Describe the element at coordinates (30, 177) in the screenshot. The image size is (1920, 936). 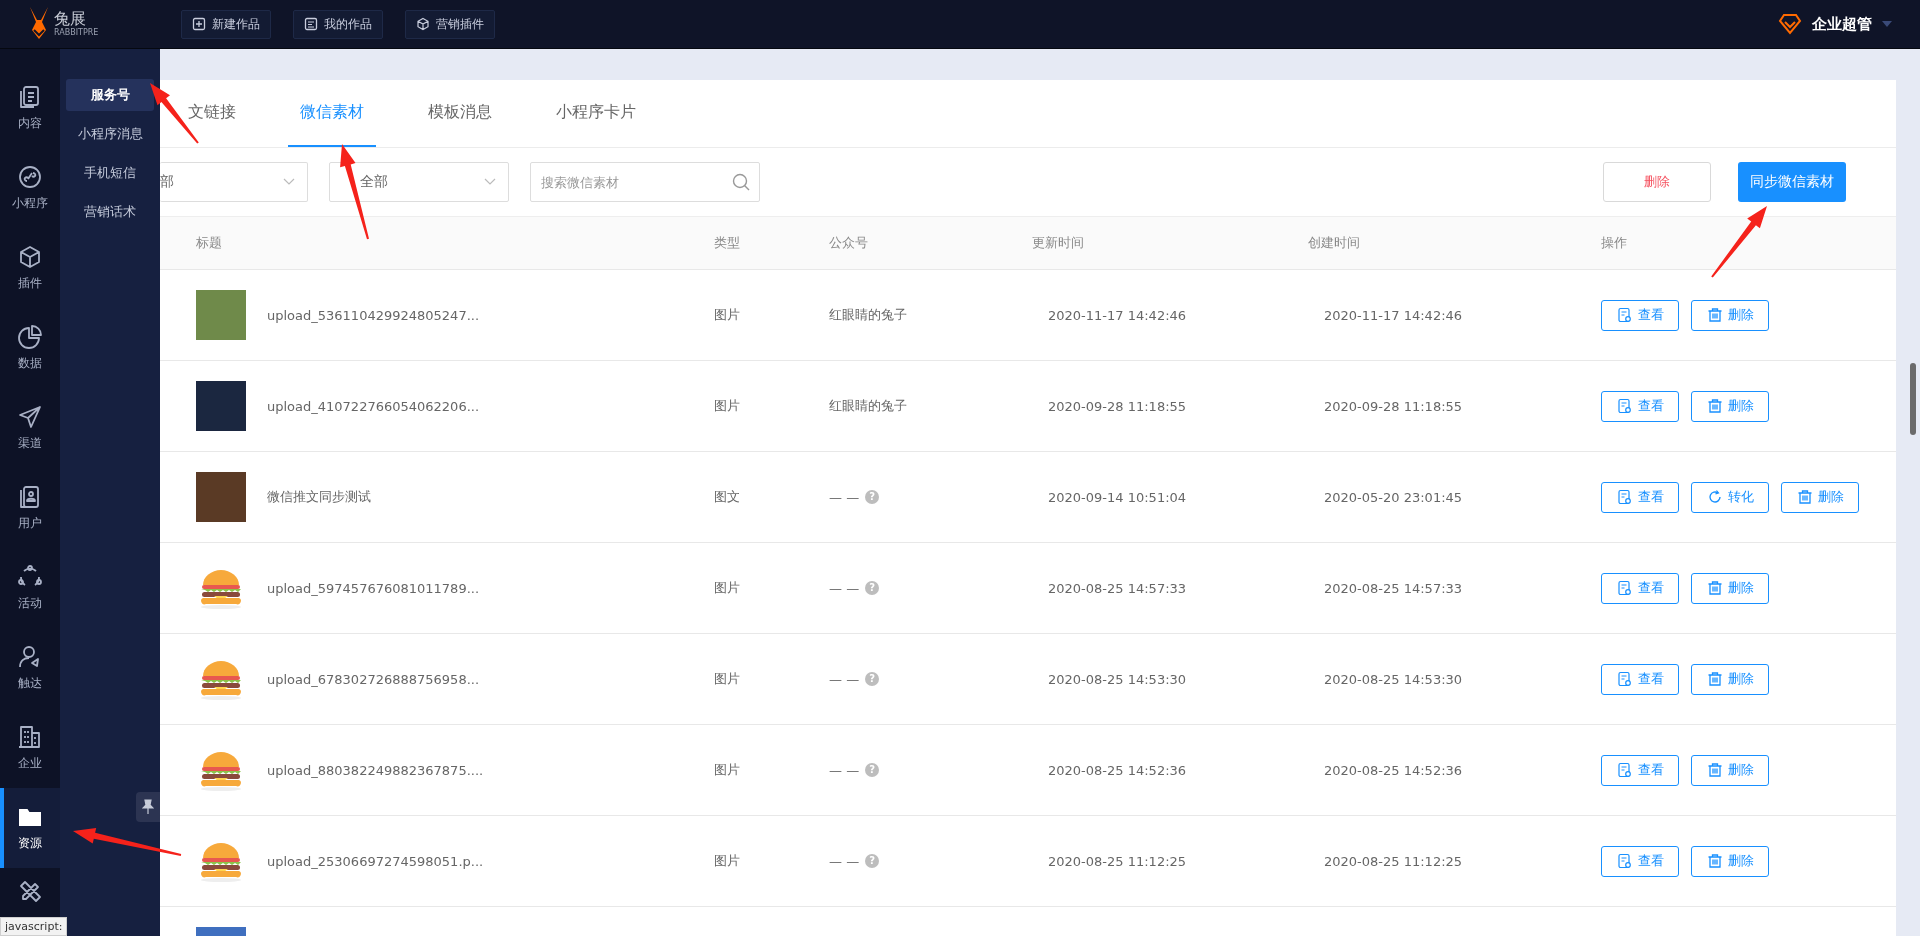
I see `link-circle-icon` at that location.